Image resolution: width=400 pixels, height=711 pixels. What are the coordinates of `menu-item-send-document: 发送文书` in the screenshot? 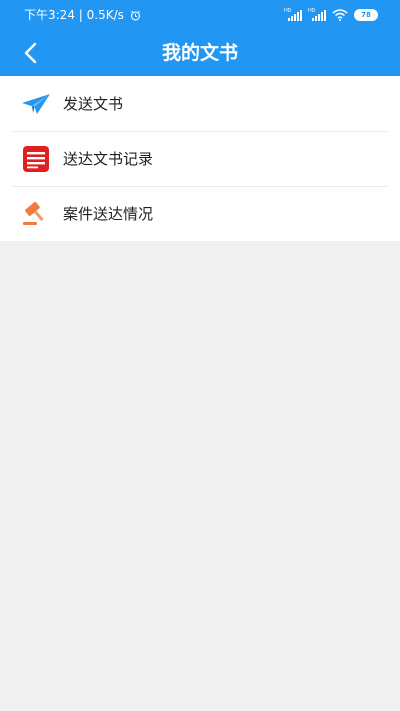 It's located at (200, 103).